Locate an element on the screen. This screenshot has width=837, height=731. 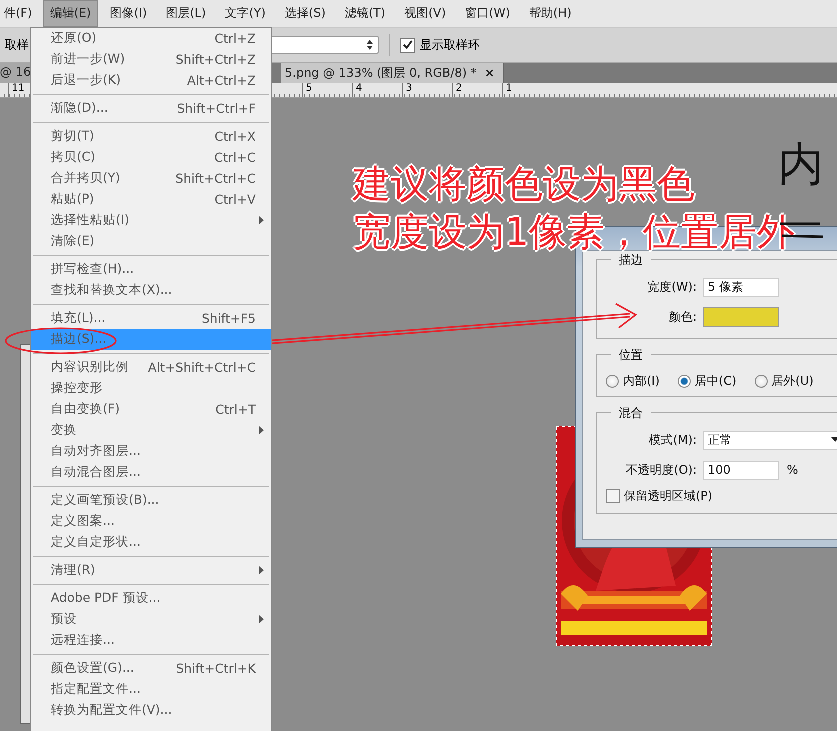
menu-bar-item: 图像(I) is located at coordinates (128, 13).